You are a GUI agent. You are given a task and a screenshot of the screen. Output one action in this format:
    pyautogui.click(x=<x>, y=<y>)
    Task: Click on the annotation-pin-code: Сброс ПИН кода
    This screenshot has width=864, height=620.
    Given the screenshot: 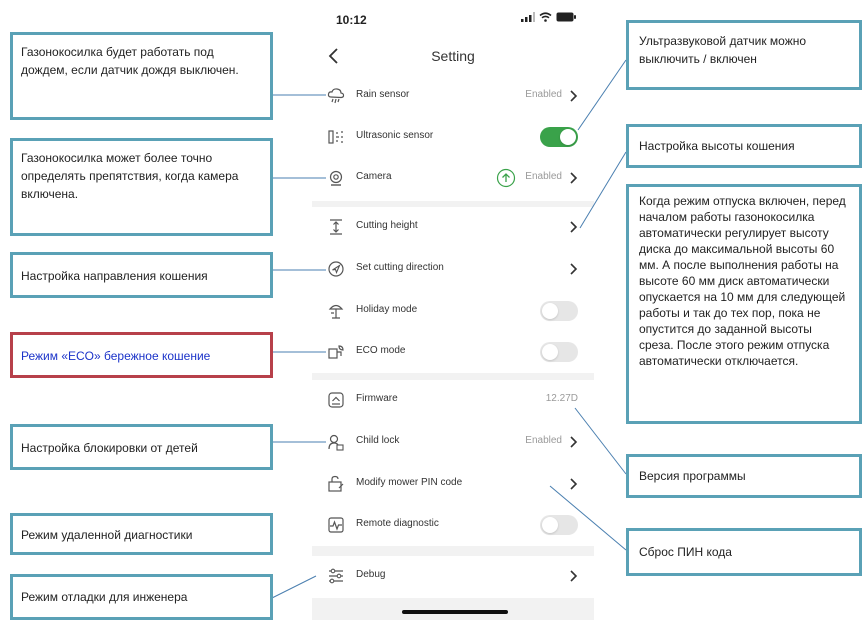 What is the action you would take?
    pyautogui.click(x=744, y=552)
    